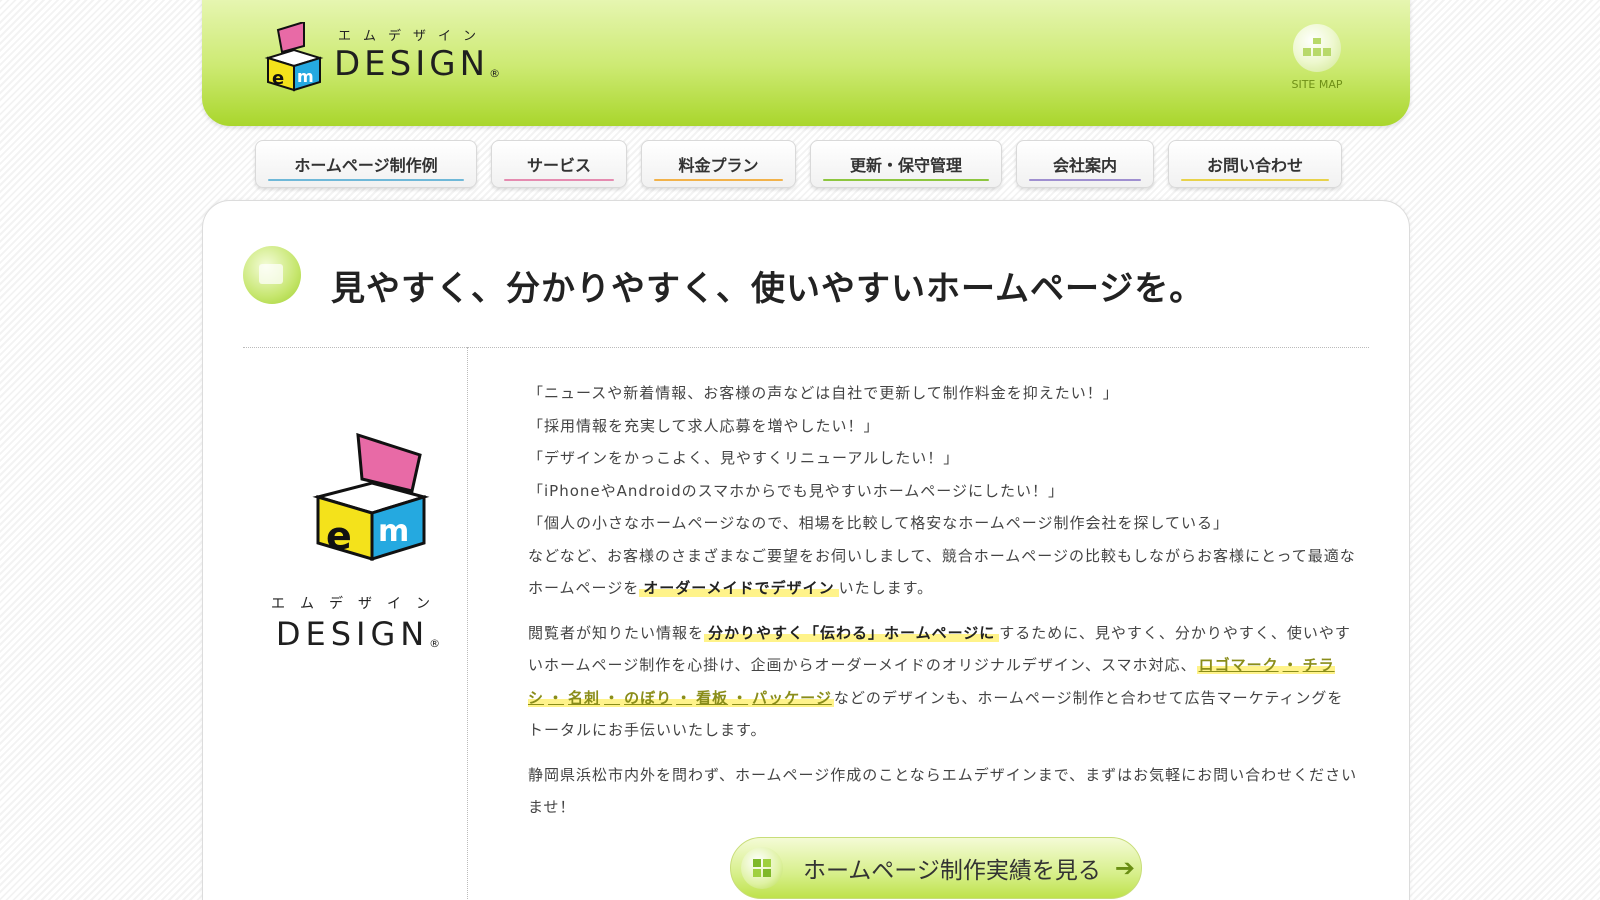  What do you see at coordinates (823, 393) in the screenshot?
I see `quote-line: 「ニュースや新着情報、お客様の声などは自社で更新して制作料金を抑えたい！」` at bounding box center [823, 393].